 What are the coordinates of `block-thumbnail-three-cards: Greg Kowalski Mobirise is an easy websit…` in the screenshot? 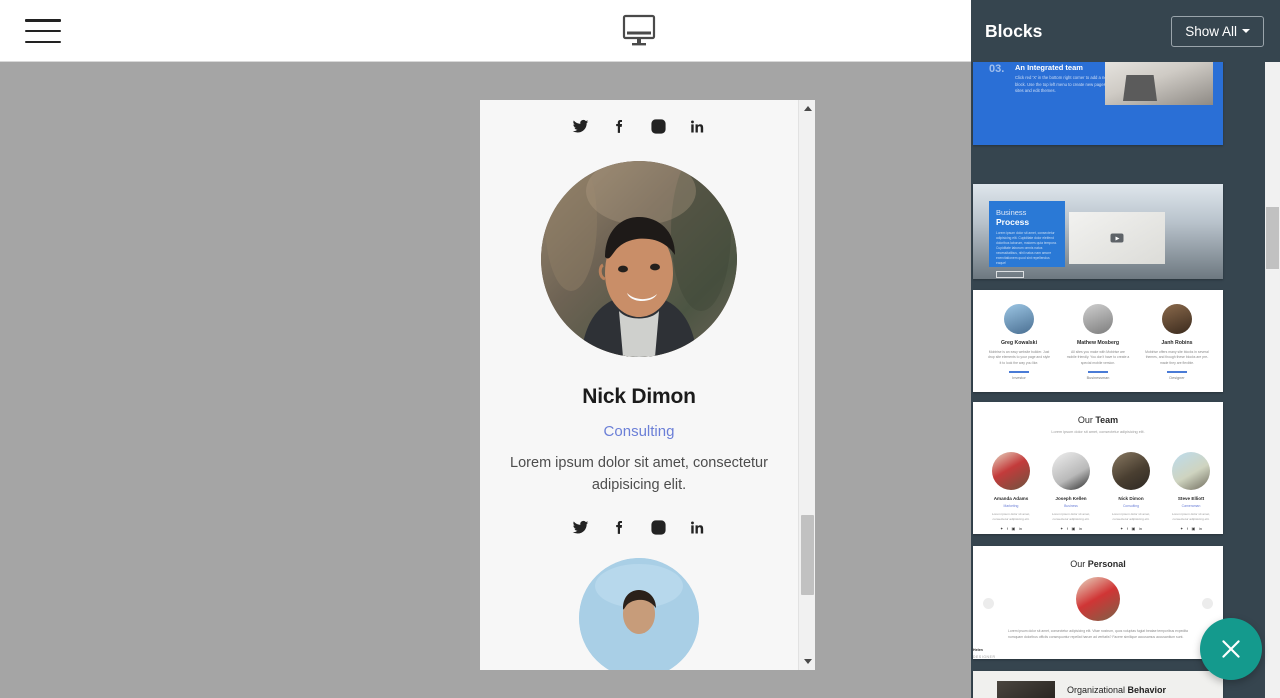 It's located at (1098, 341).